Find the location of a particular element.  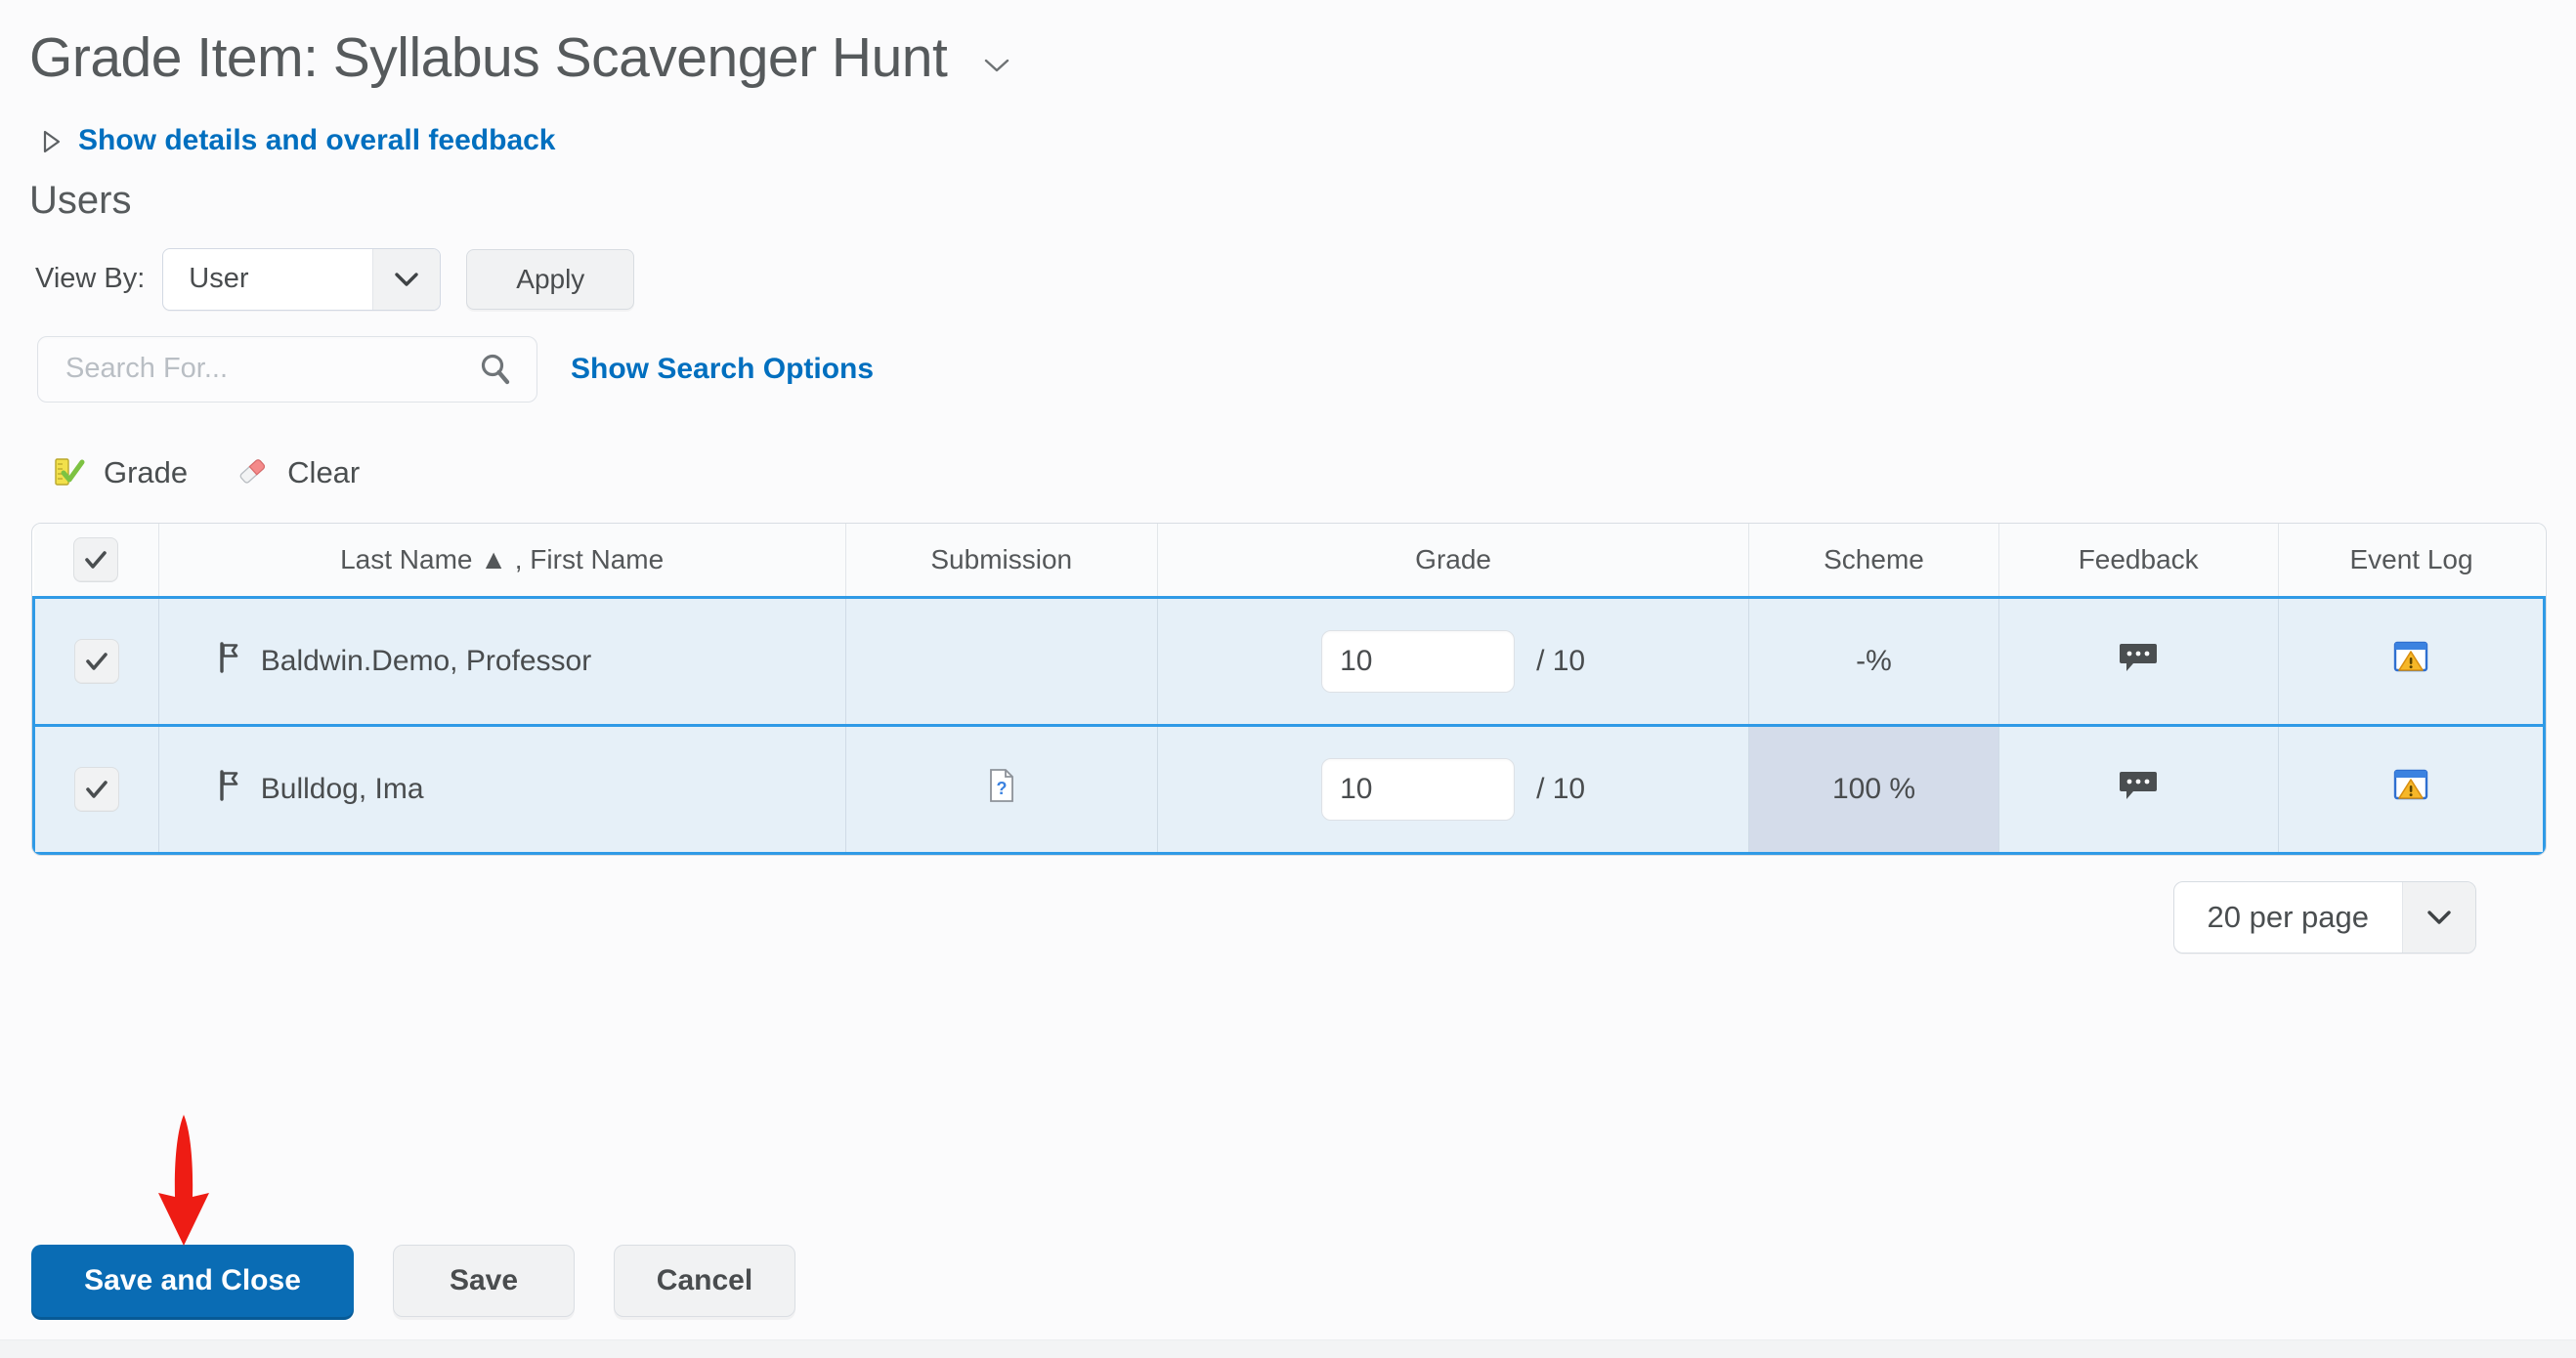

search-row: Show Search Options is located at coordinates (1288, 369).